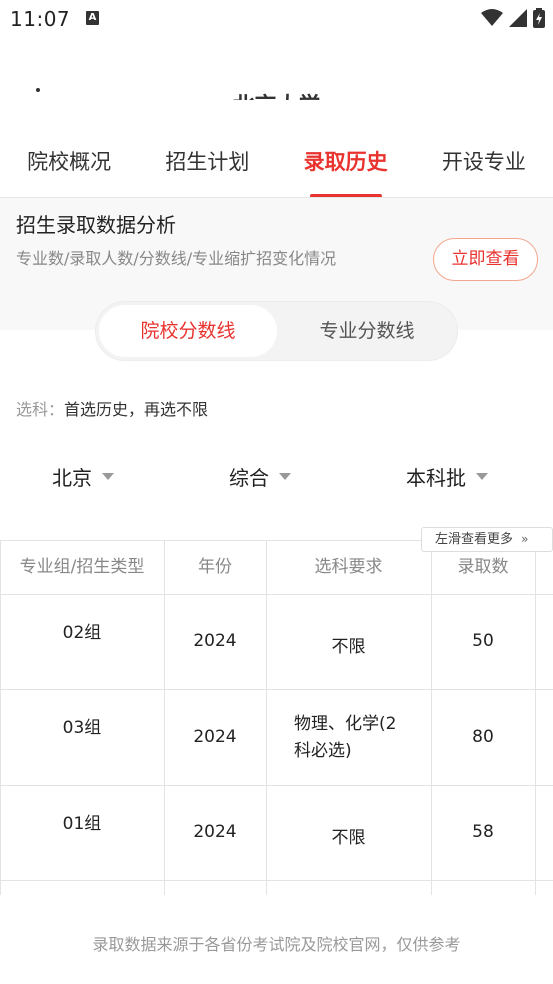 The width and height of the screenshot is (553, 984). What do you see at coordinates (359, 738) in the screenshot?
I see `cell-requirement: 物理、化学(2 科必选)` at bounding box center [359, 738].